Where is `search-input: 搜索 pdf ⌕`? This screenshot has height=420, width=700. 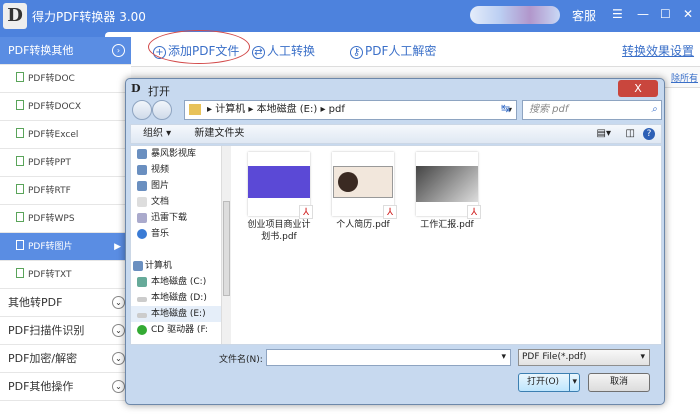 search-input: 搜索 pdf ⌕ is located at coordinates (592, 110).